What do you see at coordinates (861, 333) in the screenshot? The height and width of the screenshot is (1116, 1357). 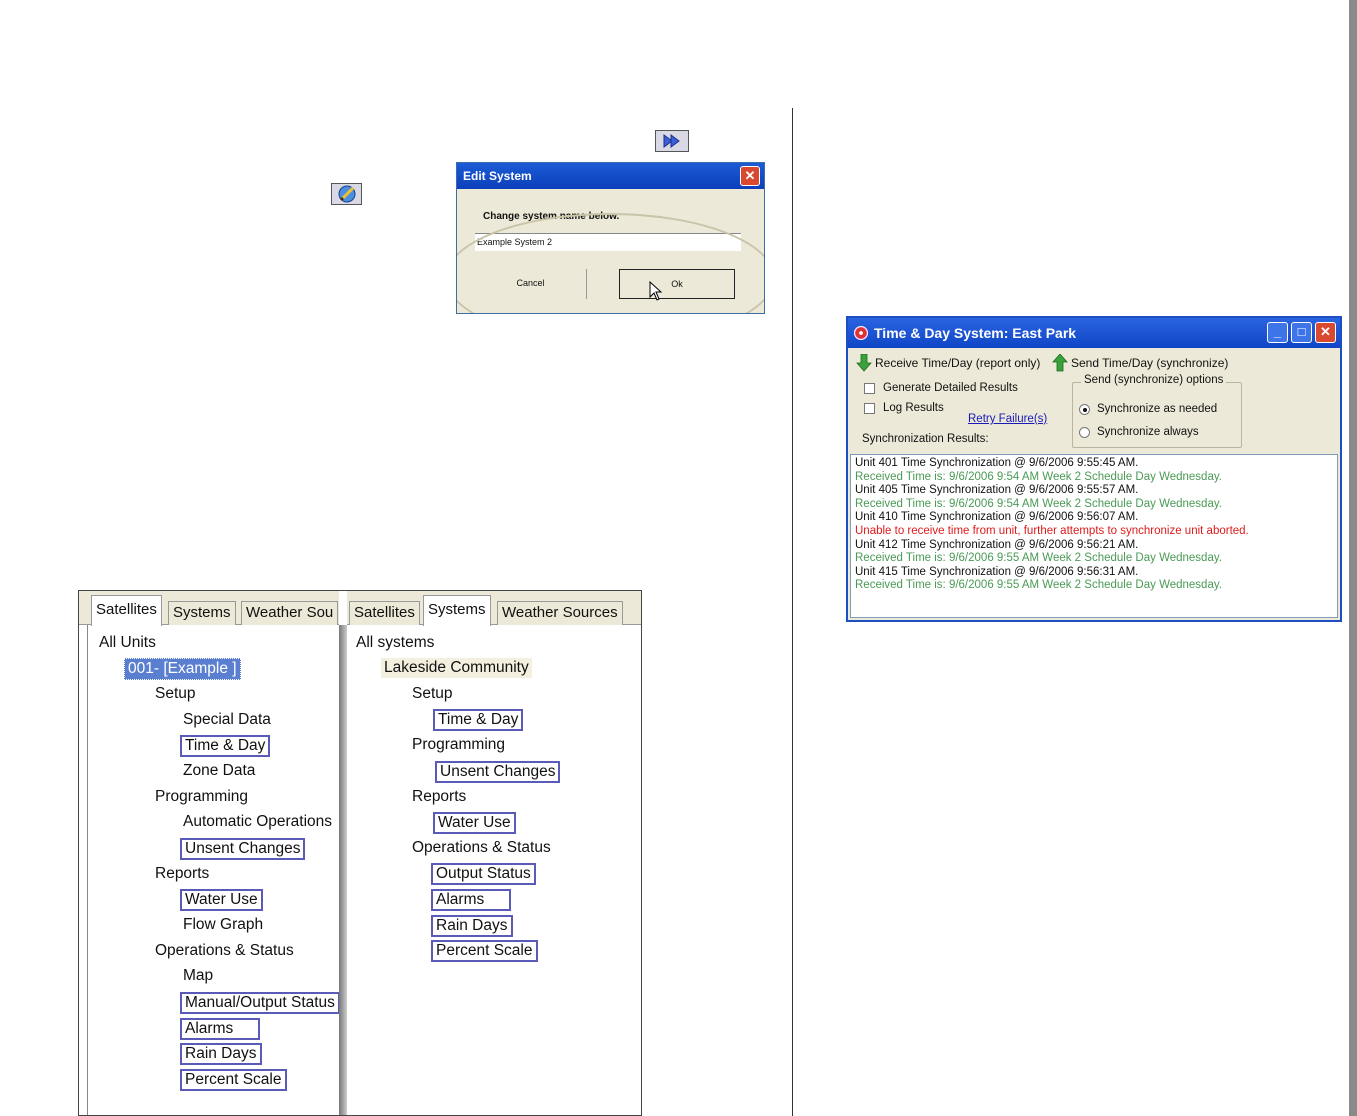 I see `app-icon` at bounding box center [861, 333].